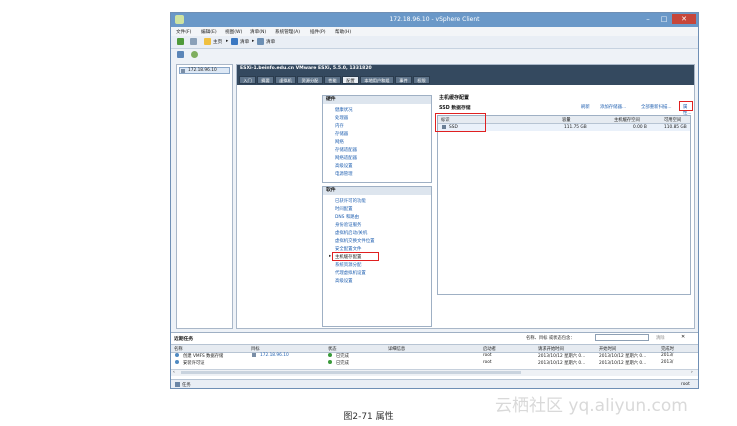  What do you see at coordinates (675, 127) in the screenshot?
I see `row-ssd-free: 110.85 GB` at bounding box center [675, 127].